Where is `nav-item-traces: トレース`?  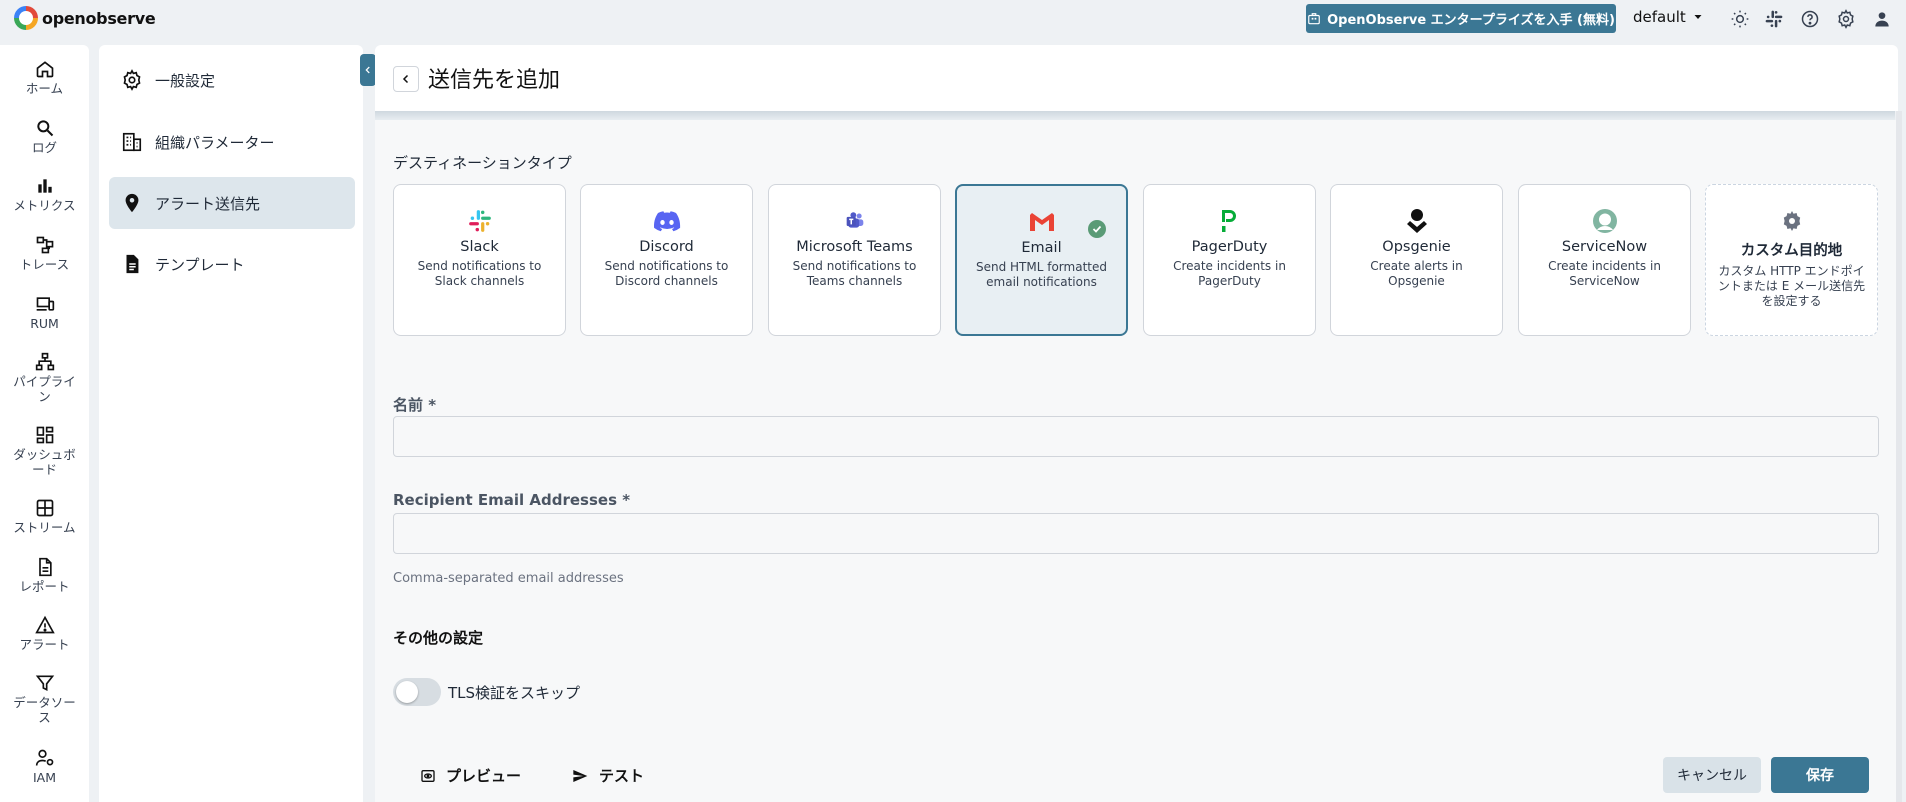
nav-item-traces: トレース is located at coordinates (44, 253).